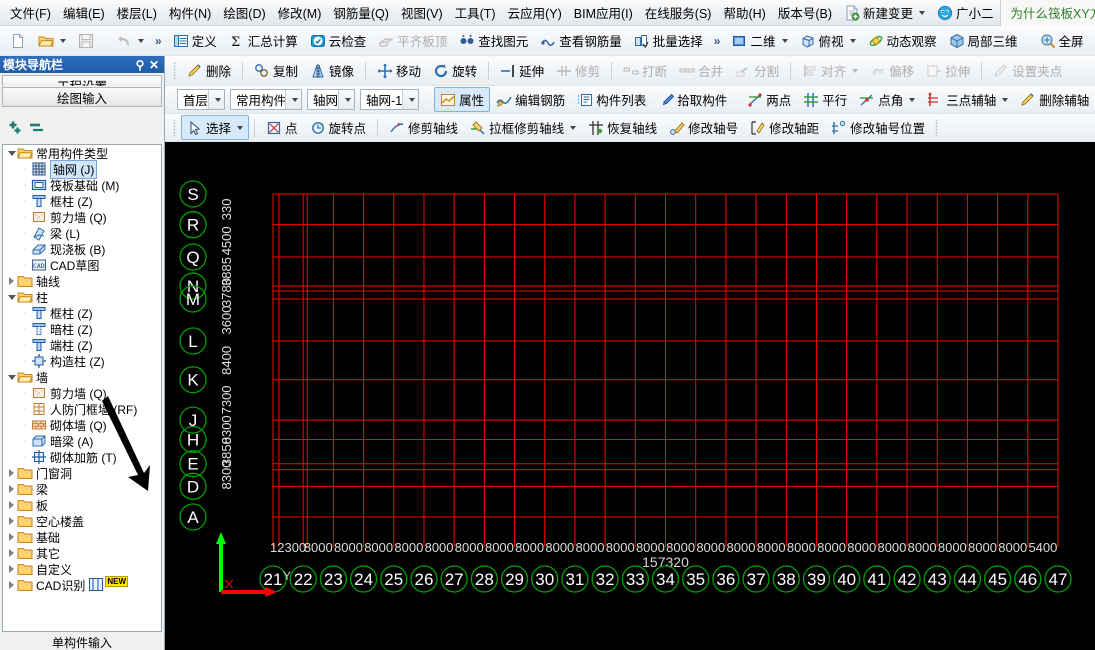  I want to click on modify-axis-number-position-button: 修改轴号位置, so click(878, 127).